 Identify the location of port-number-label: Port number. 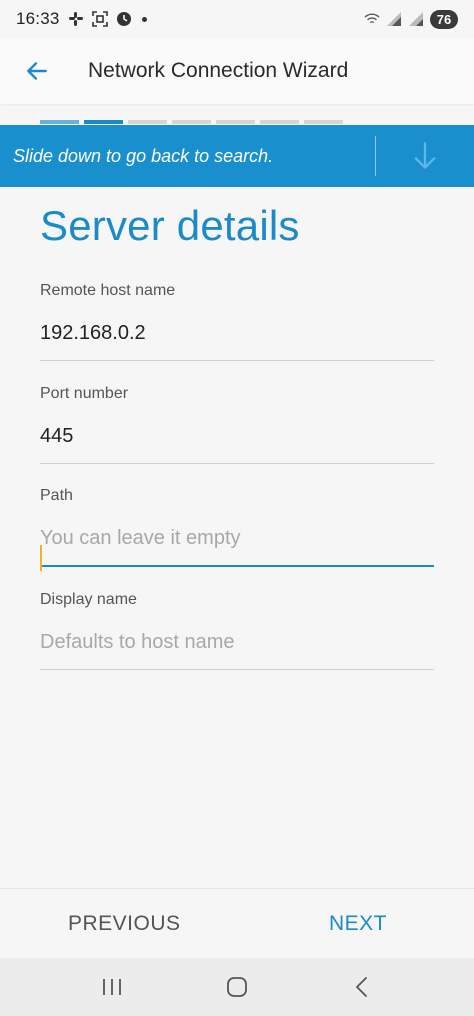
(84, 393).